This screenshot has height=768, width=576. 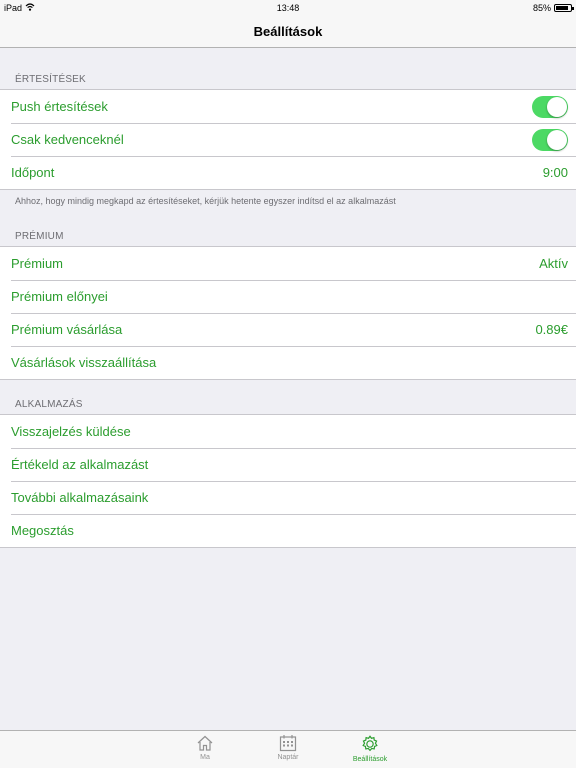 What do you see at coordinates (564, 8) in the screenshot?
I see `battery-icon` at bounding box center [564, 8].